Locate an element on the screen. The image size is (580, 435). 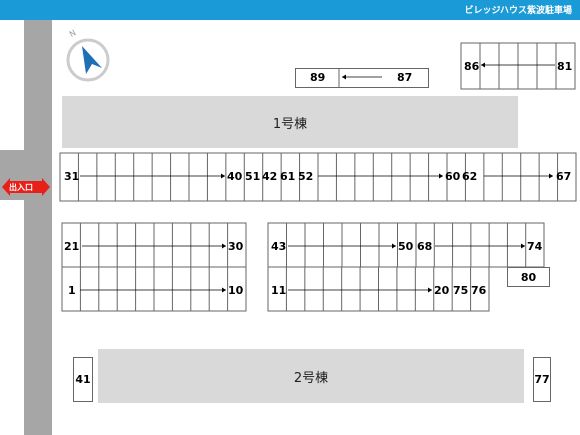
label-61: 61 is located at coordinates (288, 176).